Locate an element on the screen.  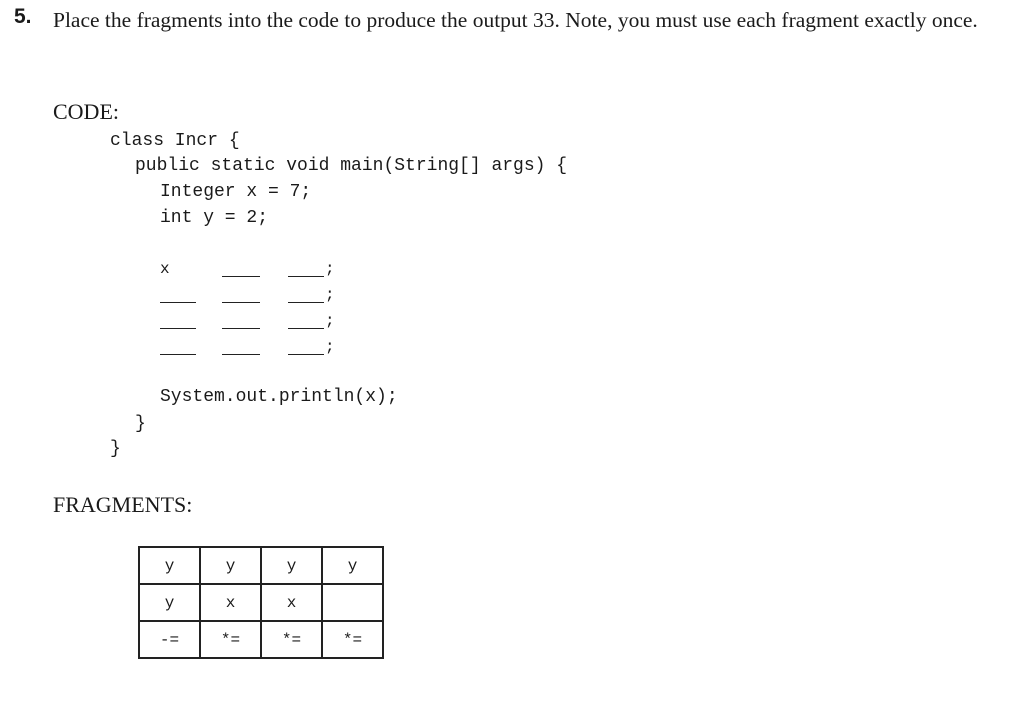
code-line-class: class Incr { is located at coordinates (175, 141).